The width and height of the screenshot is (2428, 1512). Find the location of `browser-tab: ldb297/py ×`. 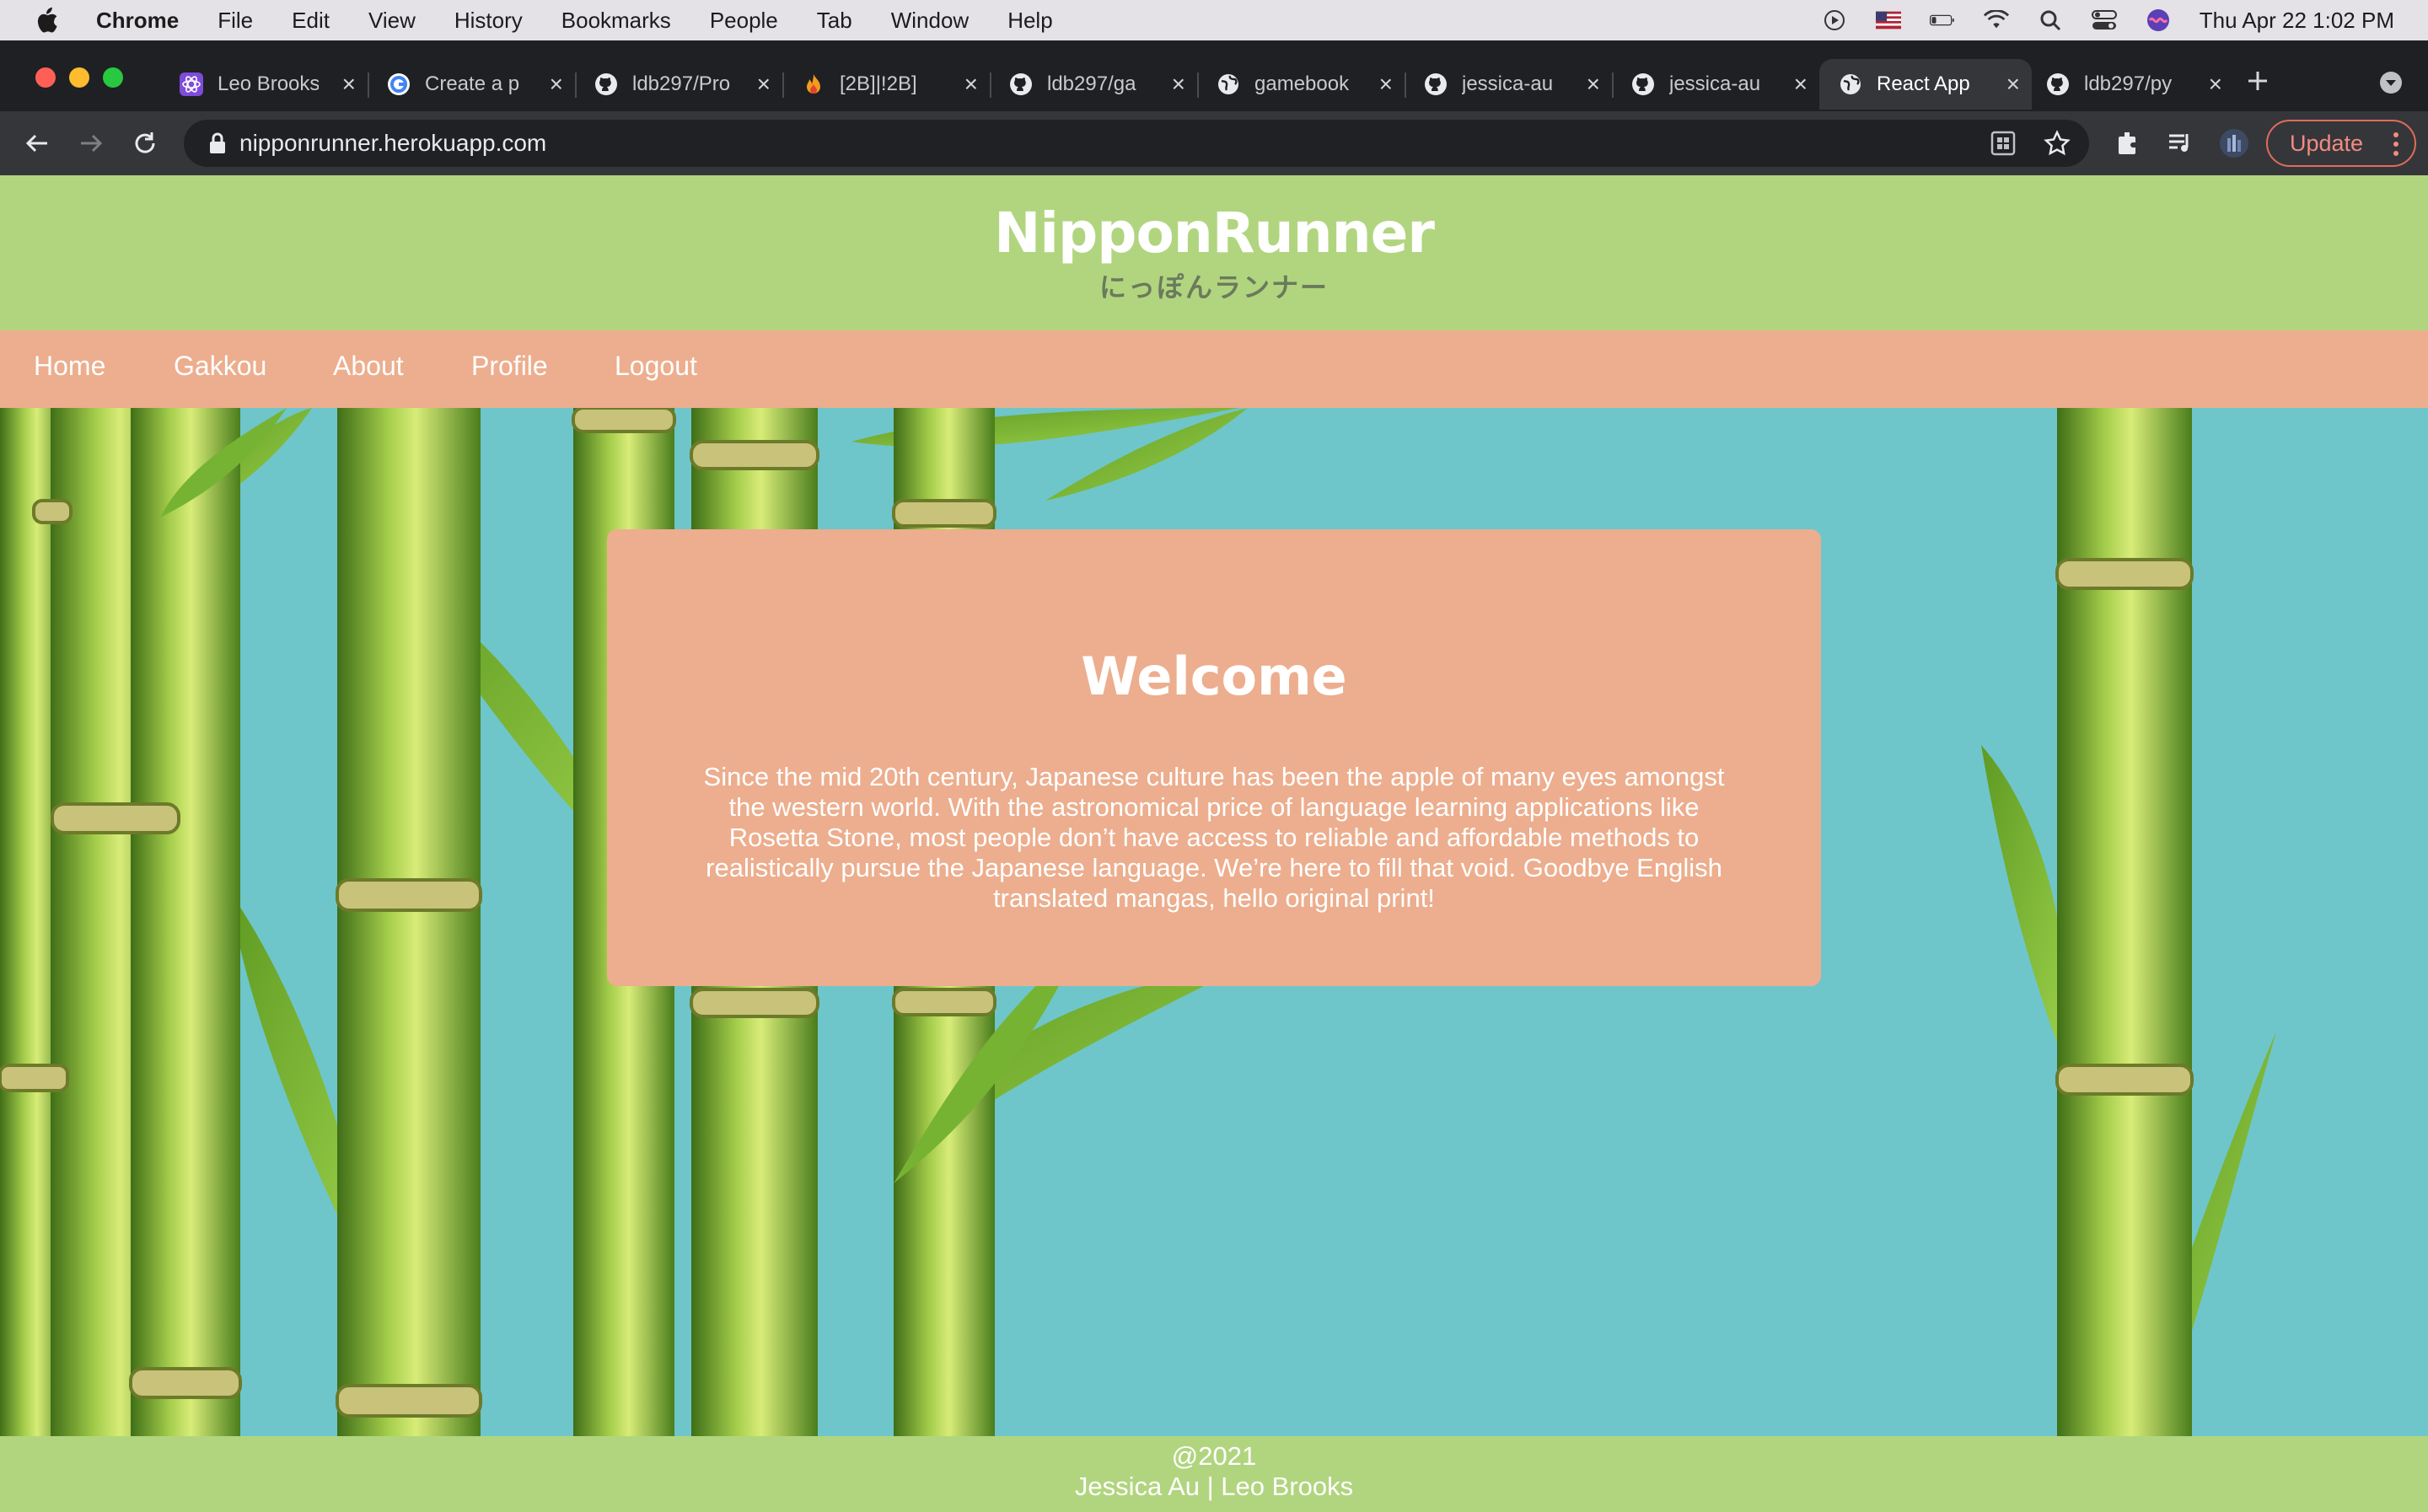

browser-tab: ldb297/py × is located at coordinates (2130, 84).